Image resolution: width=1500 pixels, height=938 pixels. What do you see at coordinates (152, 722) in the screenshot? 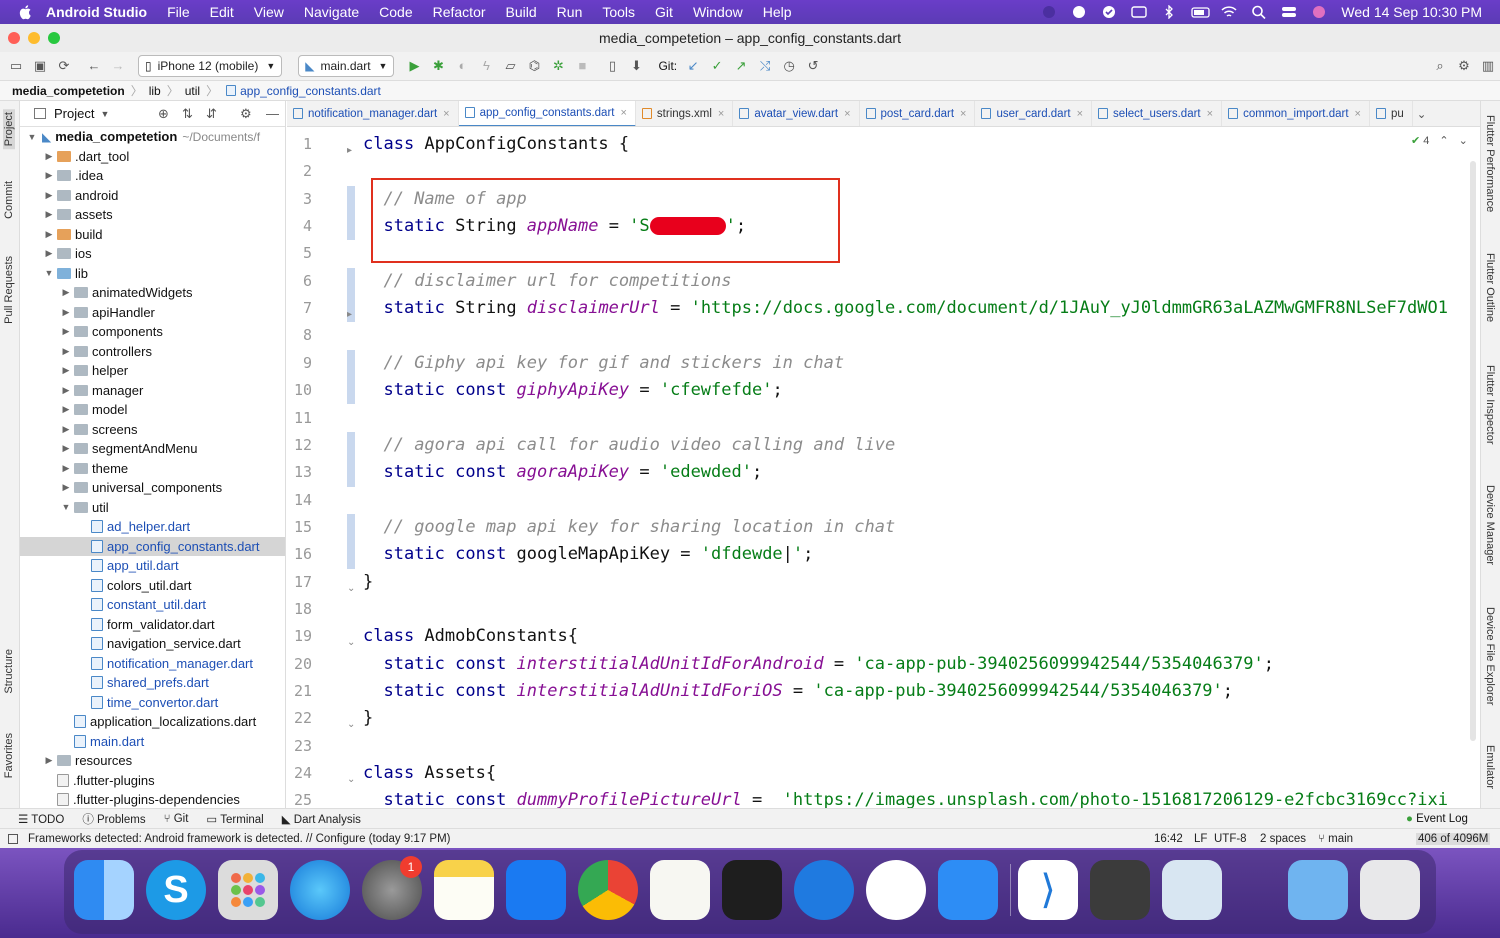
I see `tree-item: application_localizations.dart` at bounding box center [152, 722].